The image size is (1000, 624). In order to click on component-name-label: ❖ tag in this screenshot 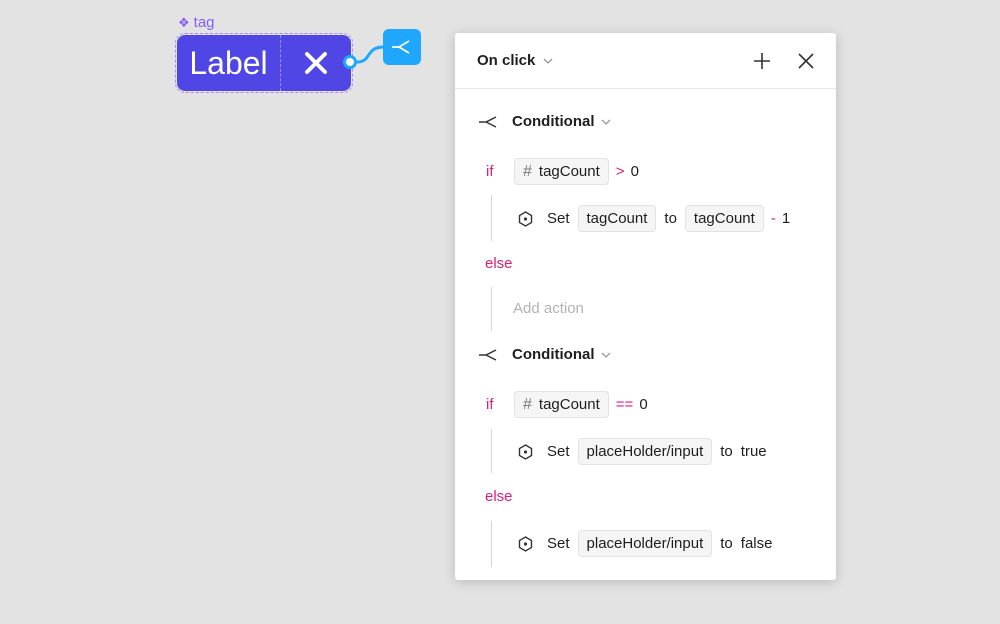, I will do `click(196, 22)`.